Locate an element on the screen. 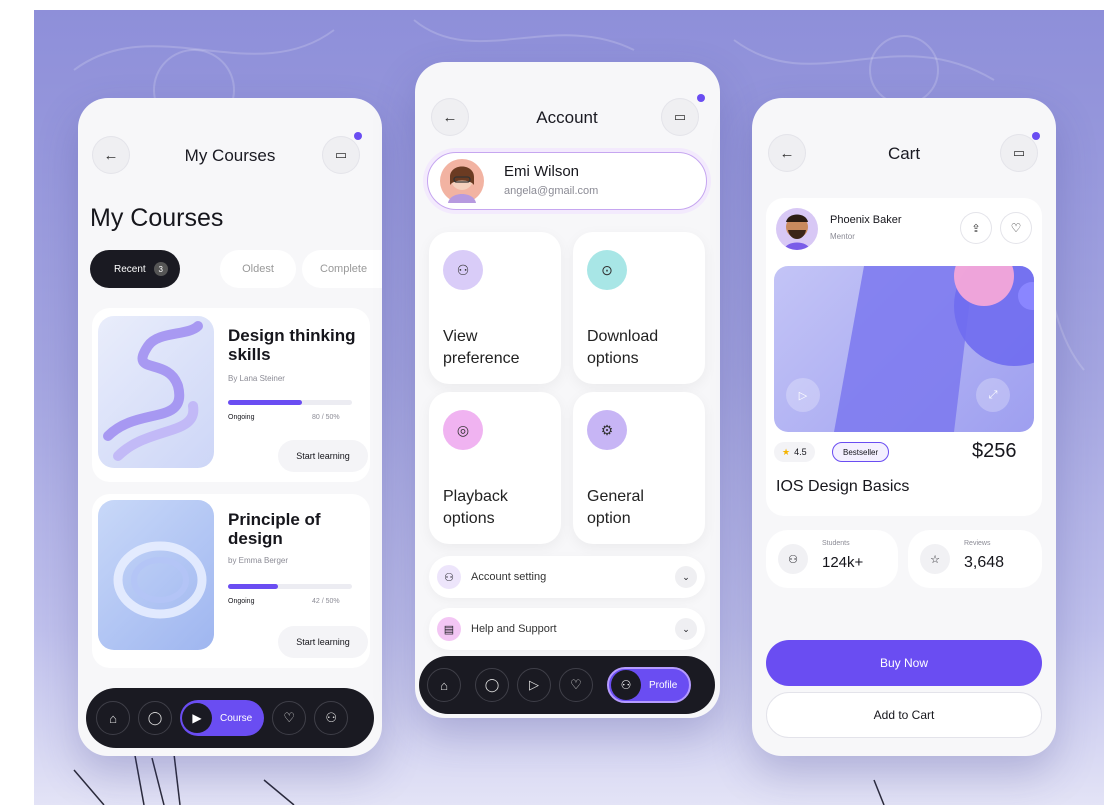 Image resolution: width=1104 pixels, height=805 pixels. header-title: Account is located at coordinates (567, 117).